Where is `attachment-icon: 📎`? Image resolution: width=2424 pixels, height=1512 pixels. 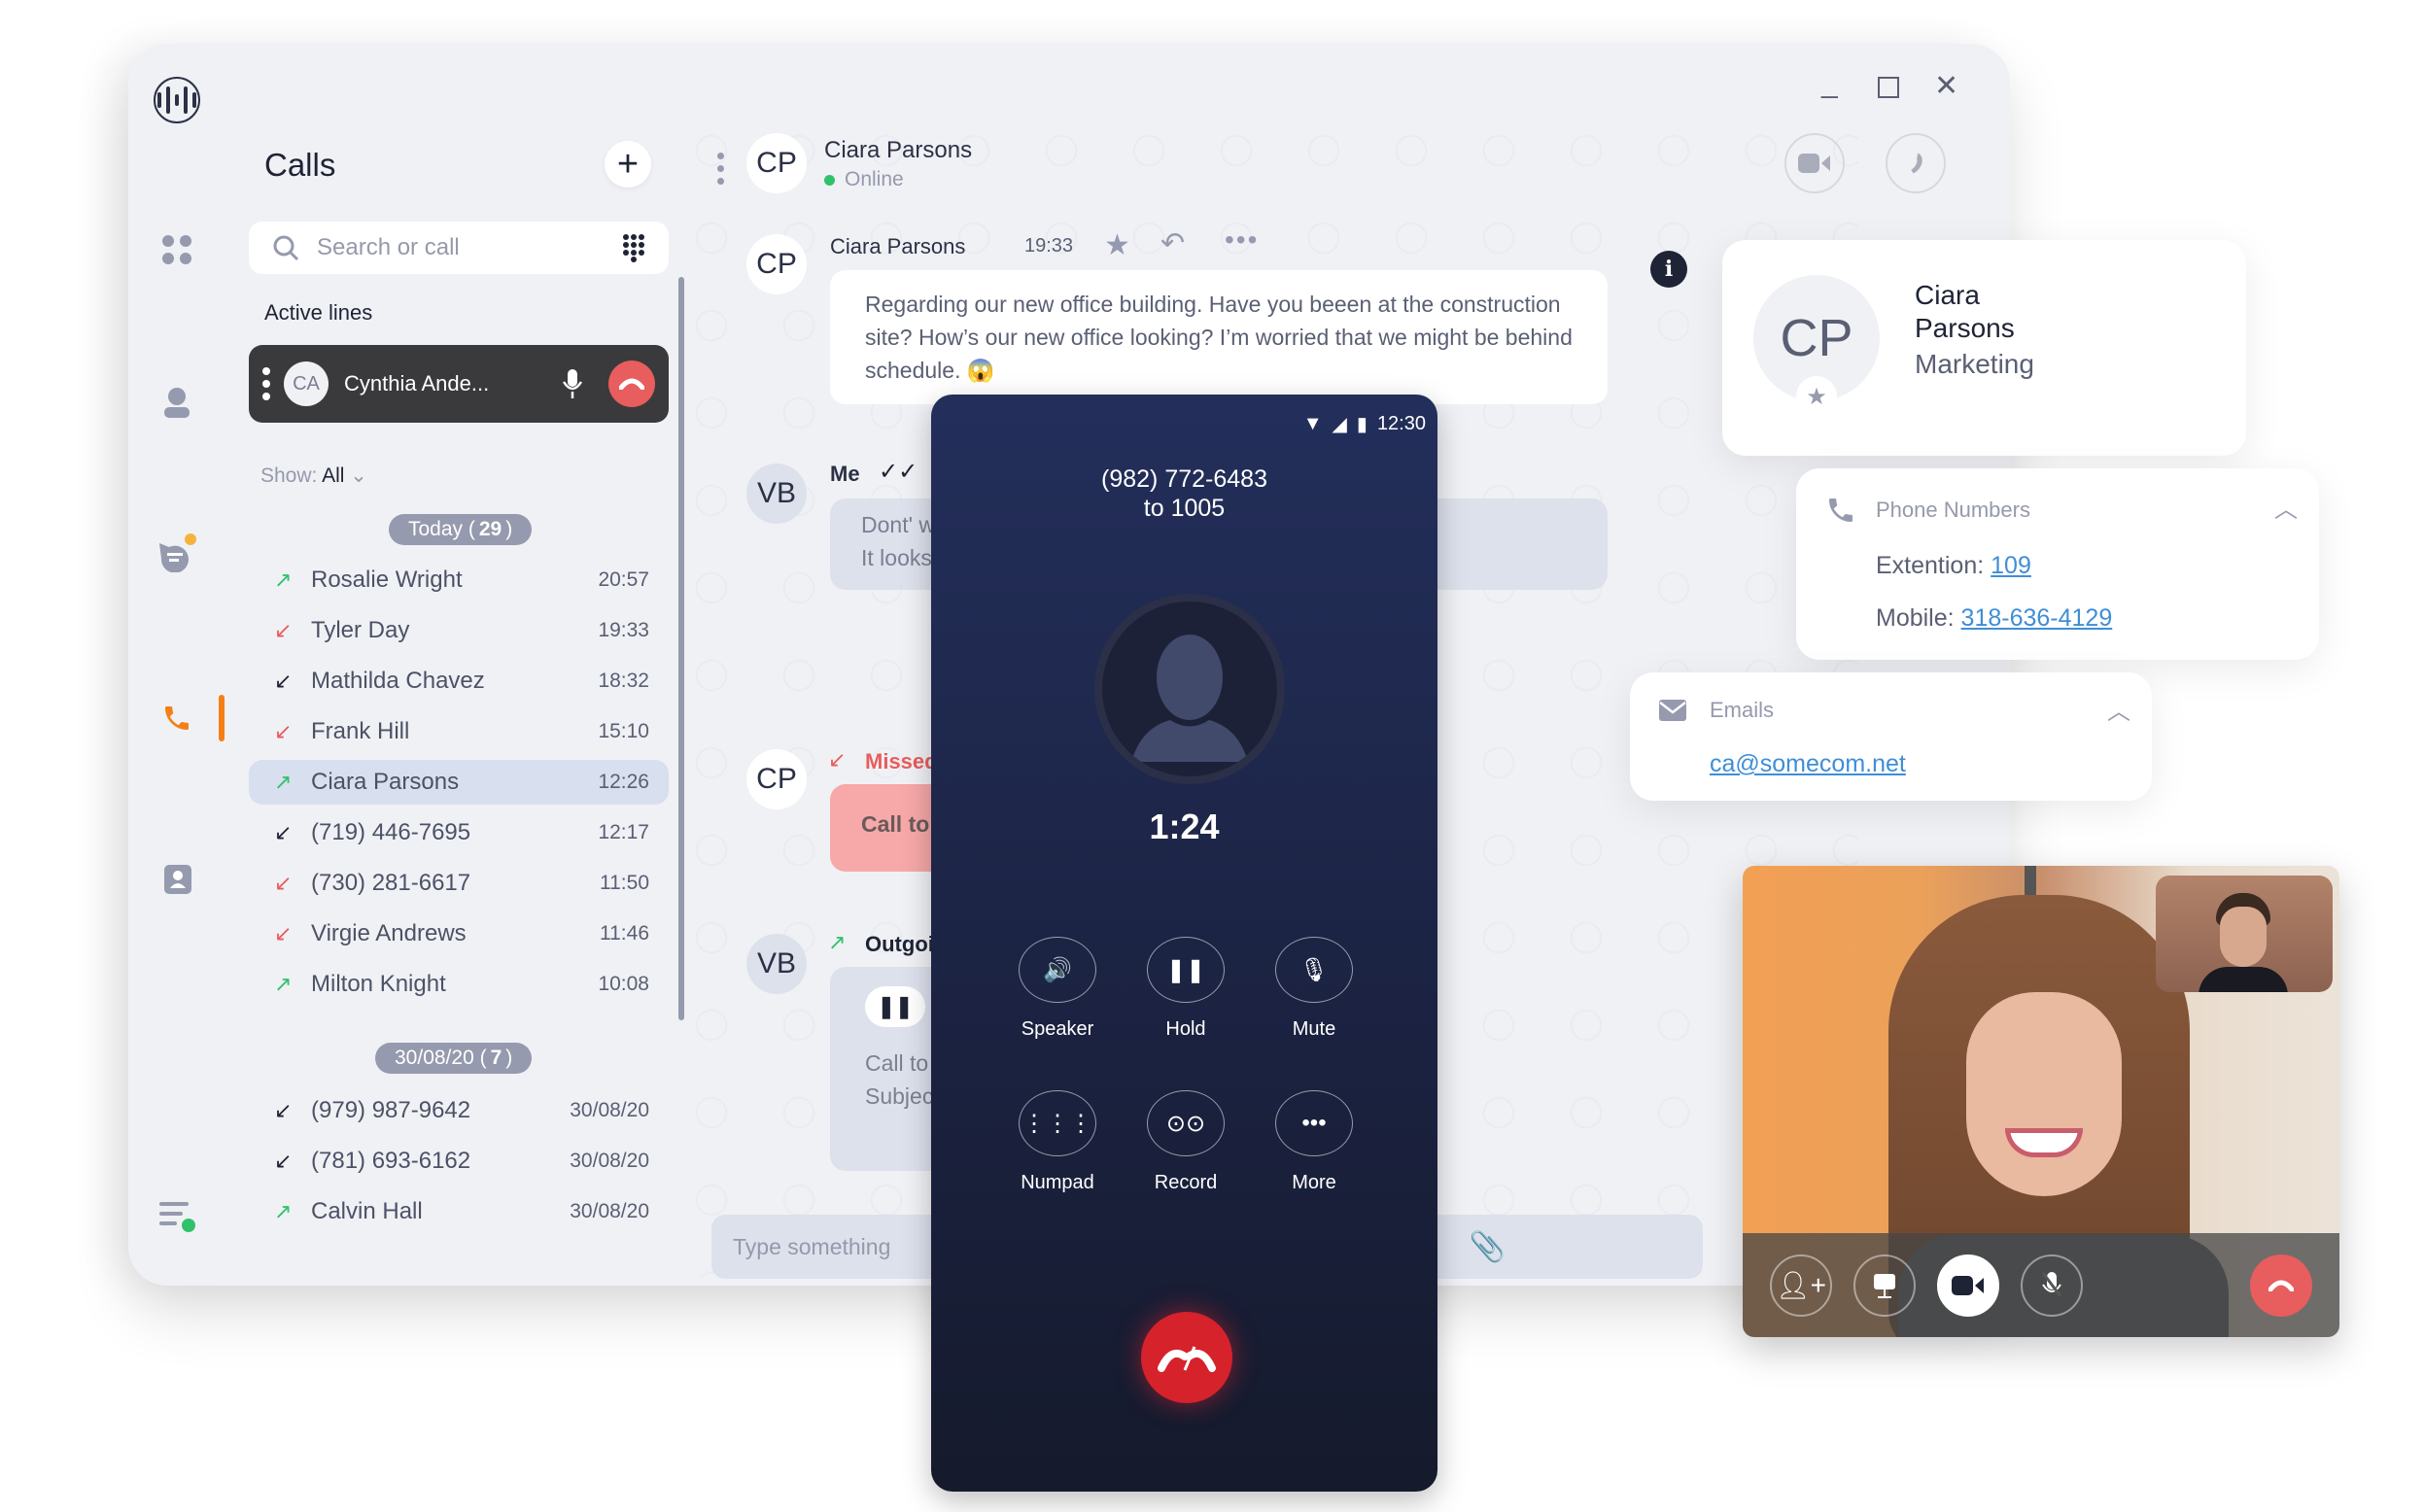
attachment-icon: 📎 is located at coordinates (1576, 1247).